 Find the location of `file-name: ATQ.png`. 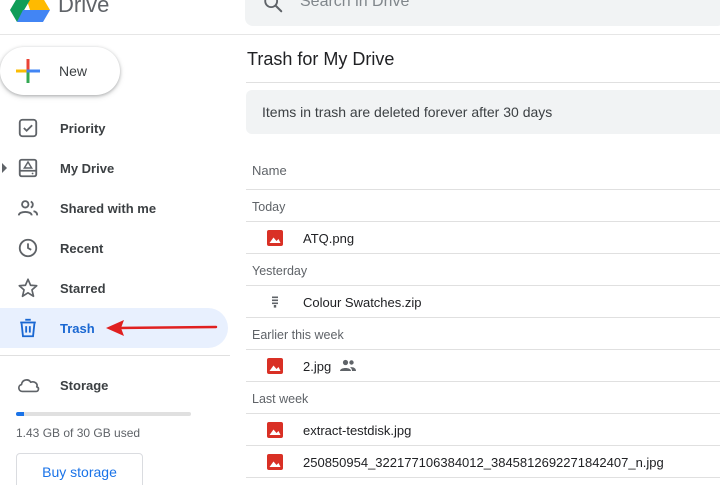

file-name: ATQ.png is located at coordinates (329, 238).